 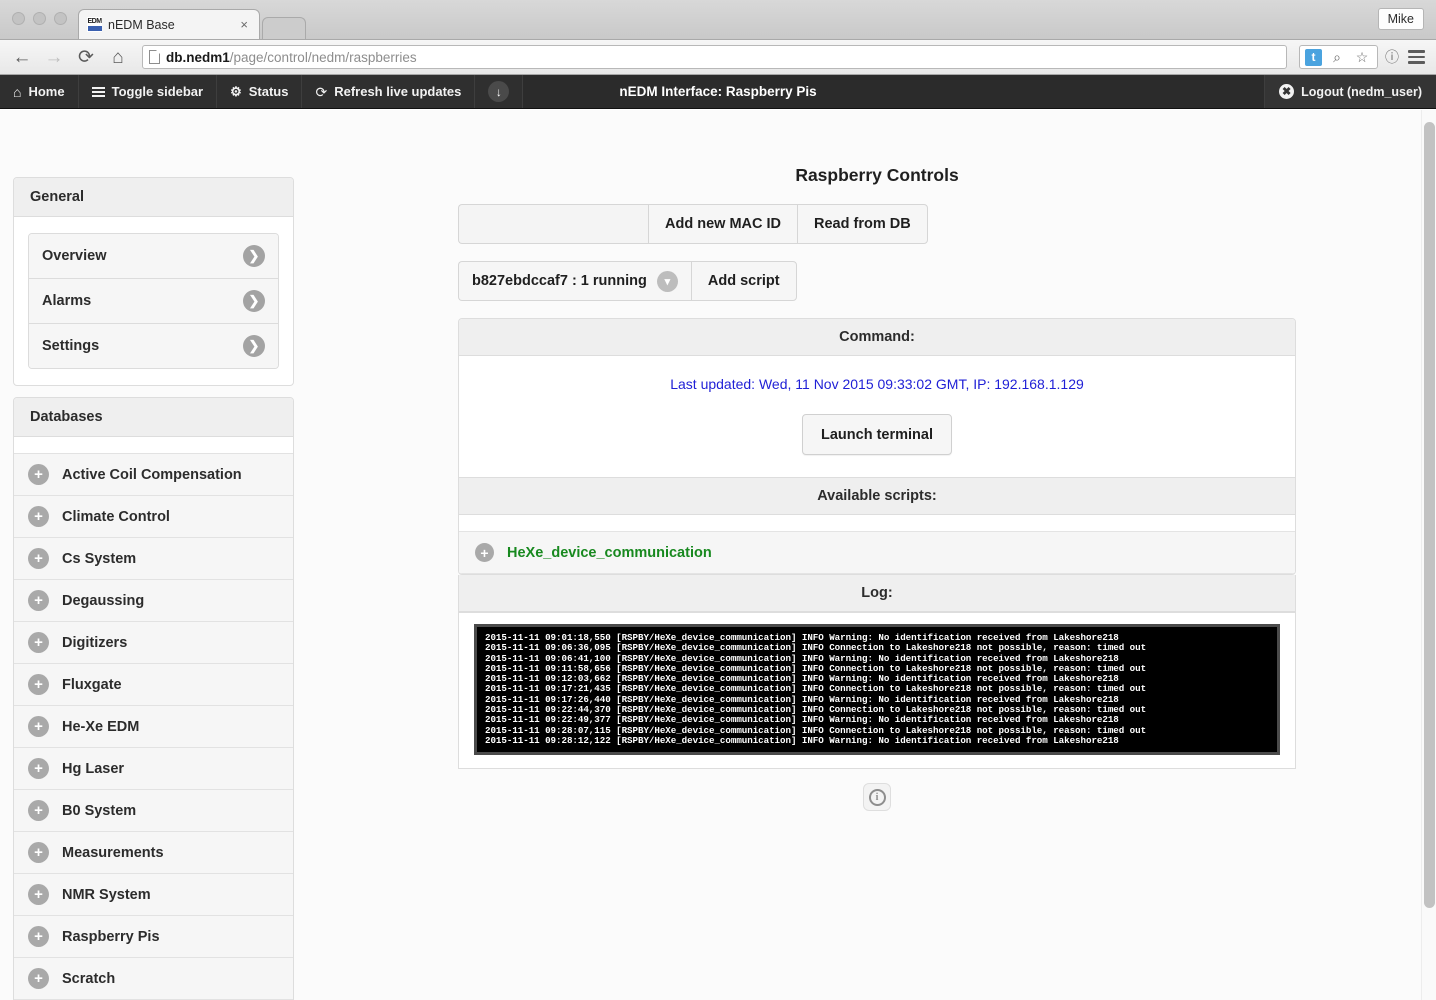 What do you see at coordinates (71, 346) in the screenshot?
I see `sidebar-item-label: Settings` at bounding box center [71, 346].